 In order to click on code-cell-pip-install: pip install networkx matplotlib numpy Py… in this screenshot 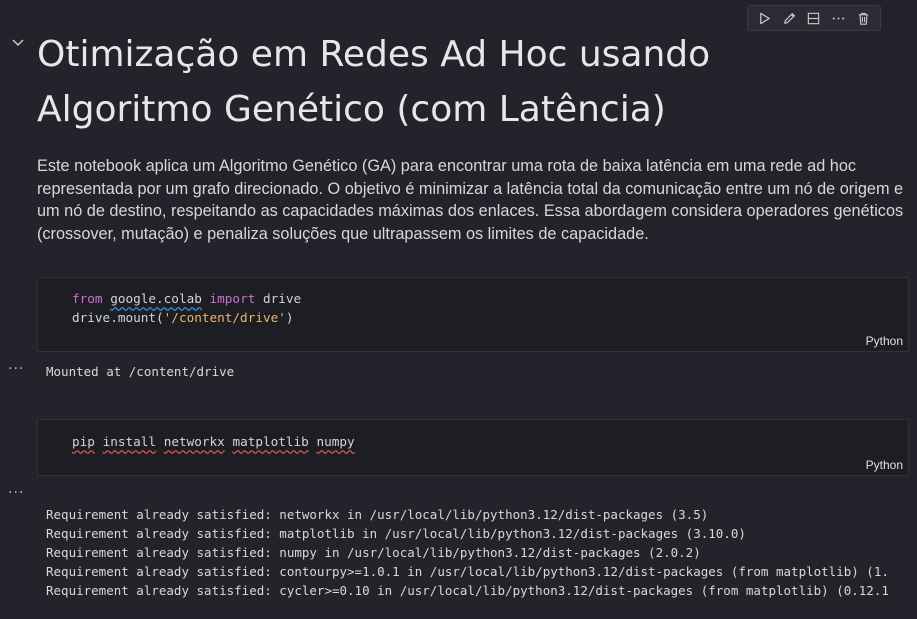, I will do `click(473, 447)`.